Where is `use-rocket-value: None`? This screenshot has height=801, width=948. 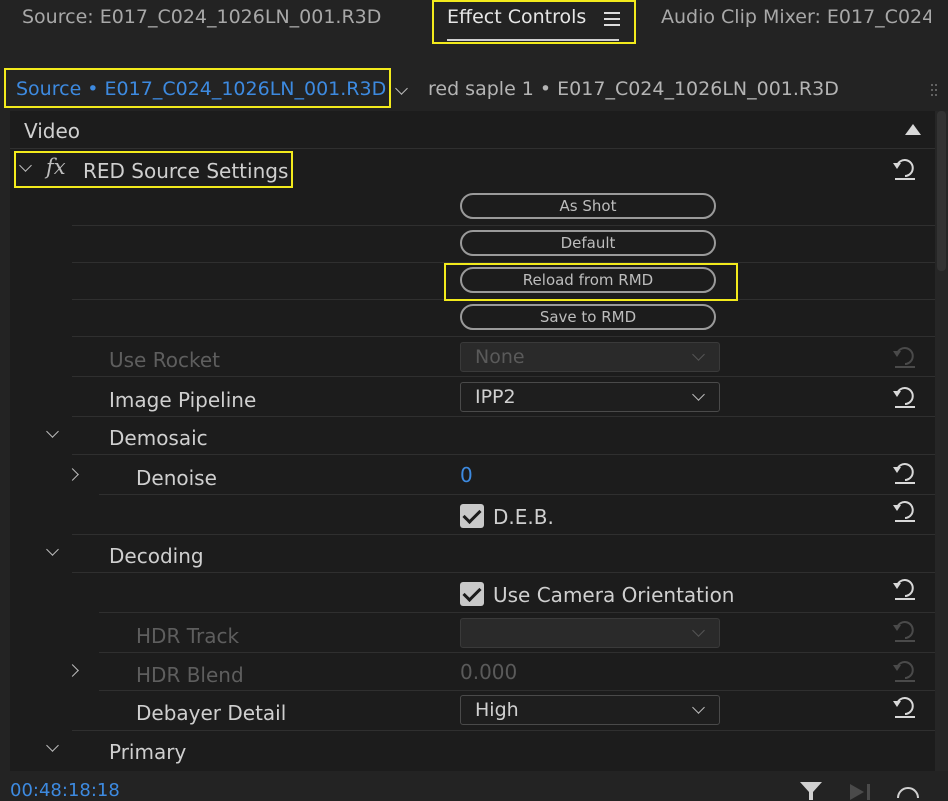 use-rocket-value: None is located at coordinates (500, 357).